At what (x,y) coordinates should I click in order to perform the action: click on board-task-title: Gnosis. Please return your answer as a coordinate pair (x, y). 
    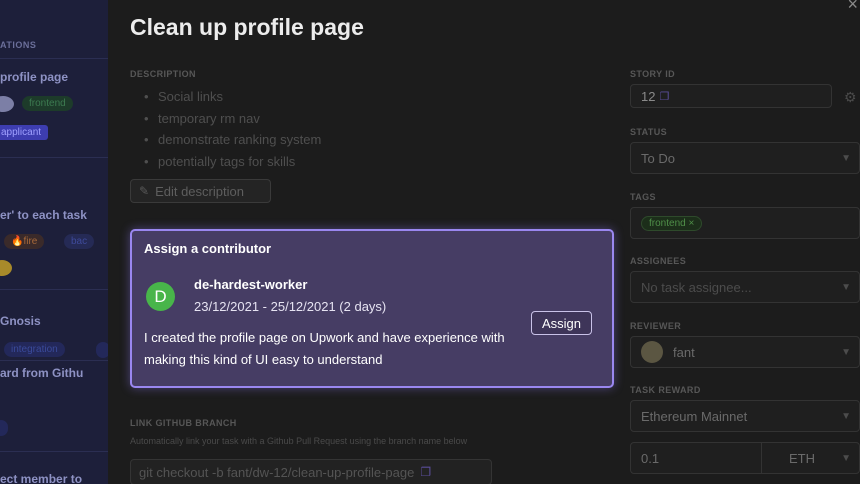
    Looking at the image, I should click on (20, 321).